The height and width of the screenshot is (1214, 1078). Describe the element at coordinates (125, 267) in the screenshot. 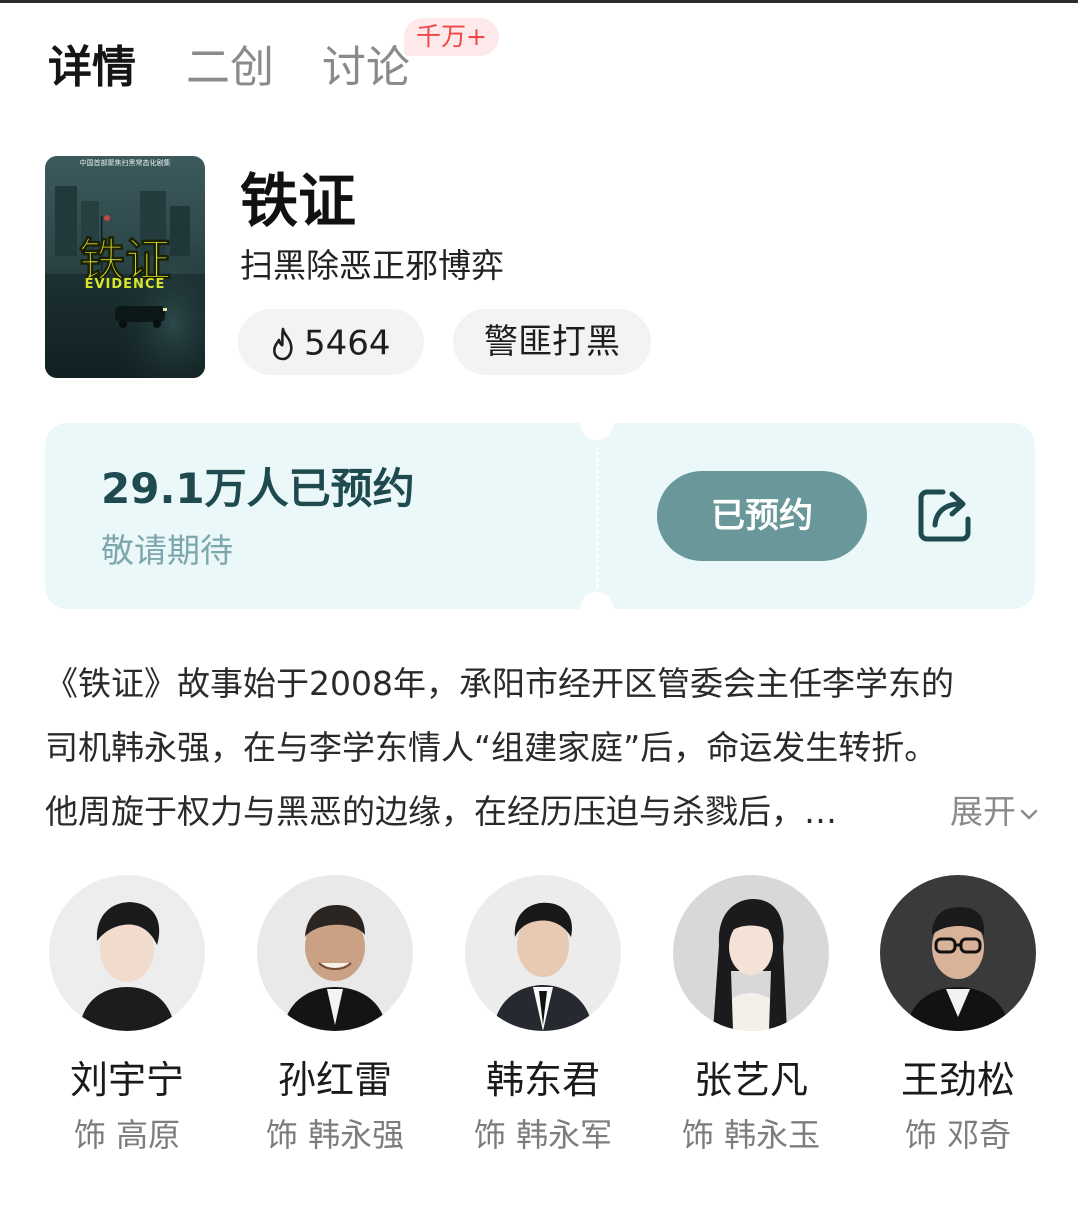

I see `show-poster: 铁证 EVIDENCE 中国首部聚焦扫黑常态化剧集` at that location.